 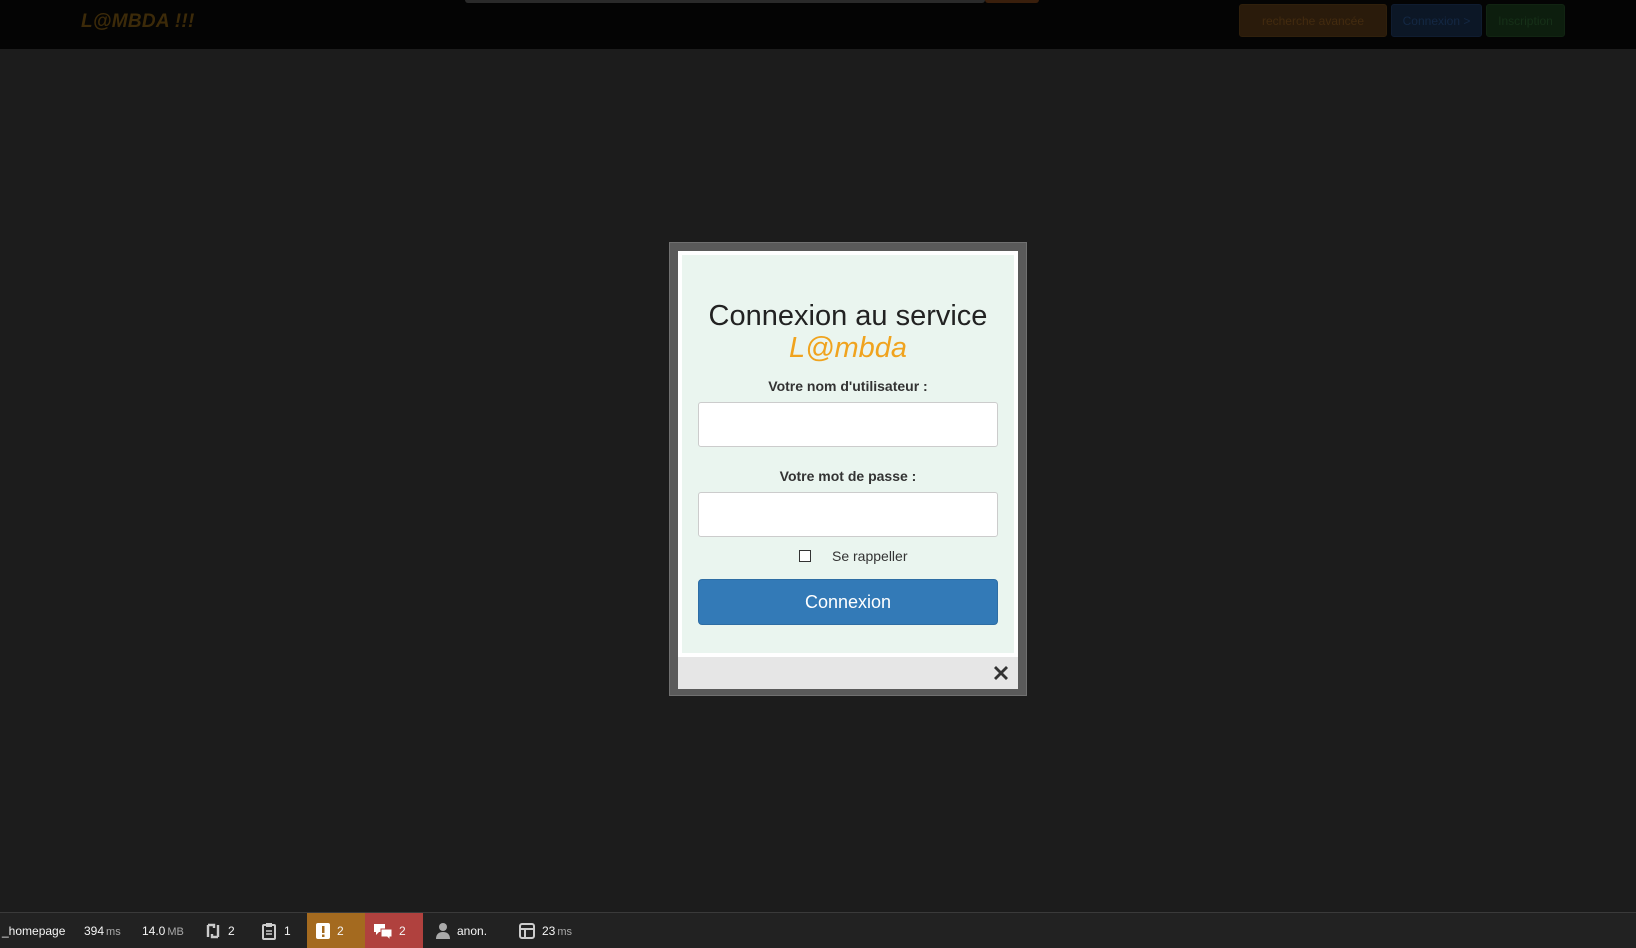 I want to click on remember-label: Se rappeller, so click(x=870, y=556).